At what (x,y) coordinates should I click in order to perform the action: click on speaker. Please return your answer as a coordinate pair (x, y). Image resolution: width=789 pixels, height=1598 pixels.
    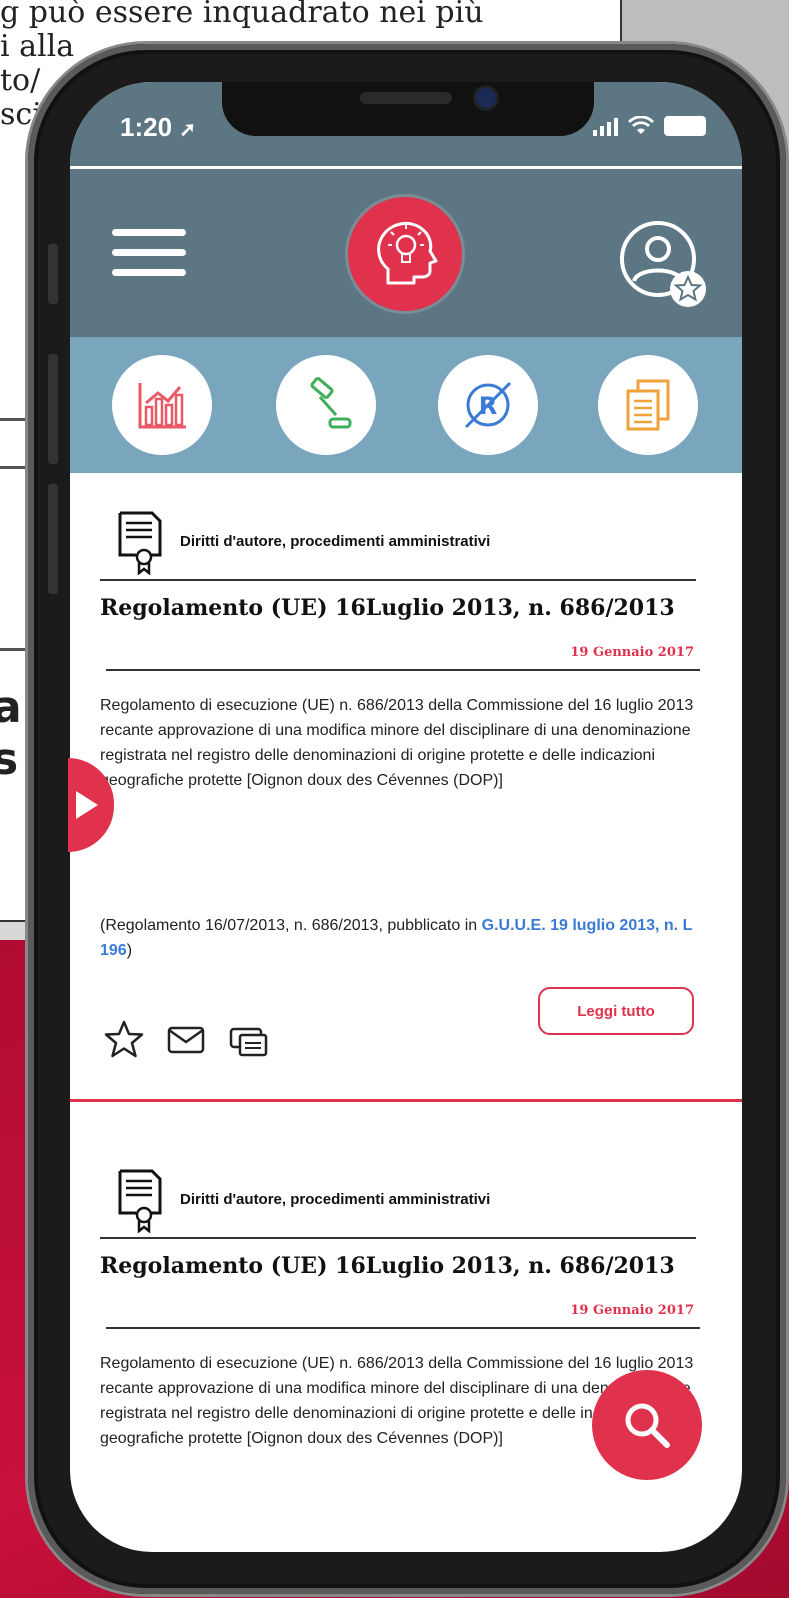
    Looking at the image, I should click on (406, 98).